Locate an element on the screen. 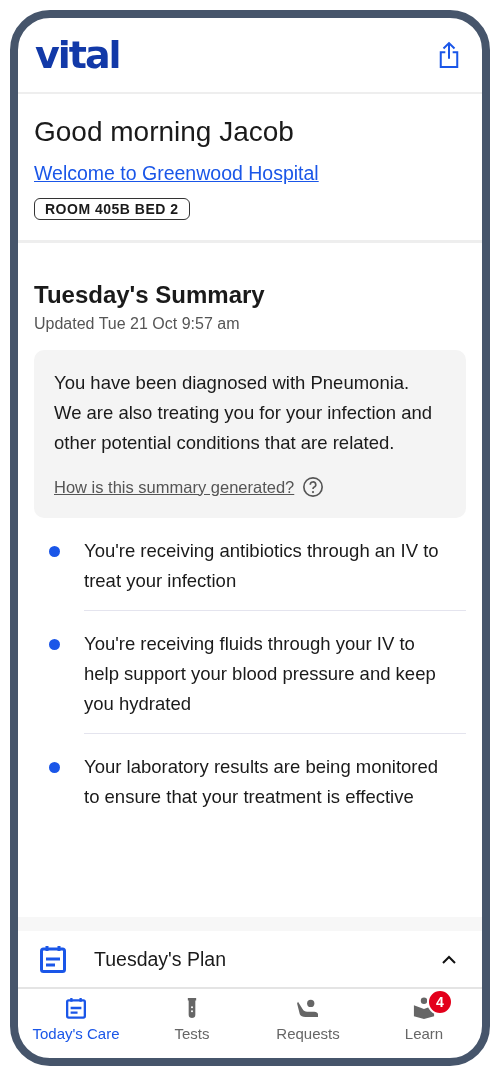  summary-point: Your laboratory results are being monitored to ensure that your treatment is effective is located at coordinates (262, 782).